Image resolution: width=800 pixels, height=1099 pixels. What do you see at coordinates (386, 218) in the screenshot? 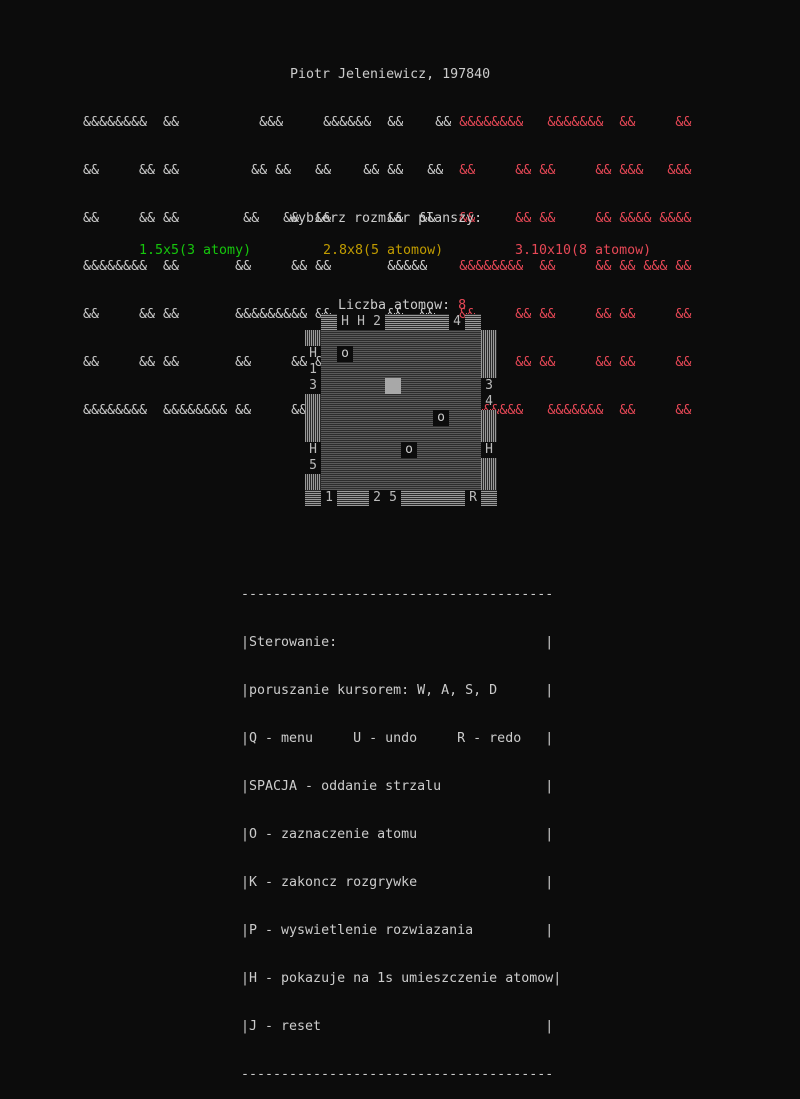
I see `size-prompt: wybierz rozmiar planszy:` at bounding box center [386, 218].